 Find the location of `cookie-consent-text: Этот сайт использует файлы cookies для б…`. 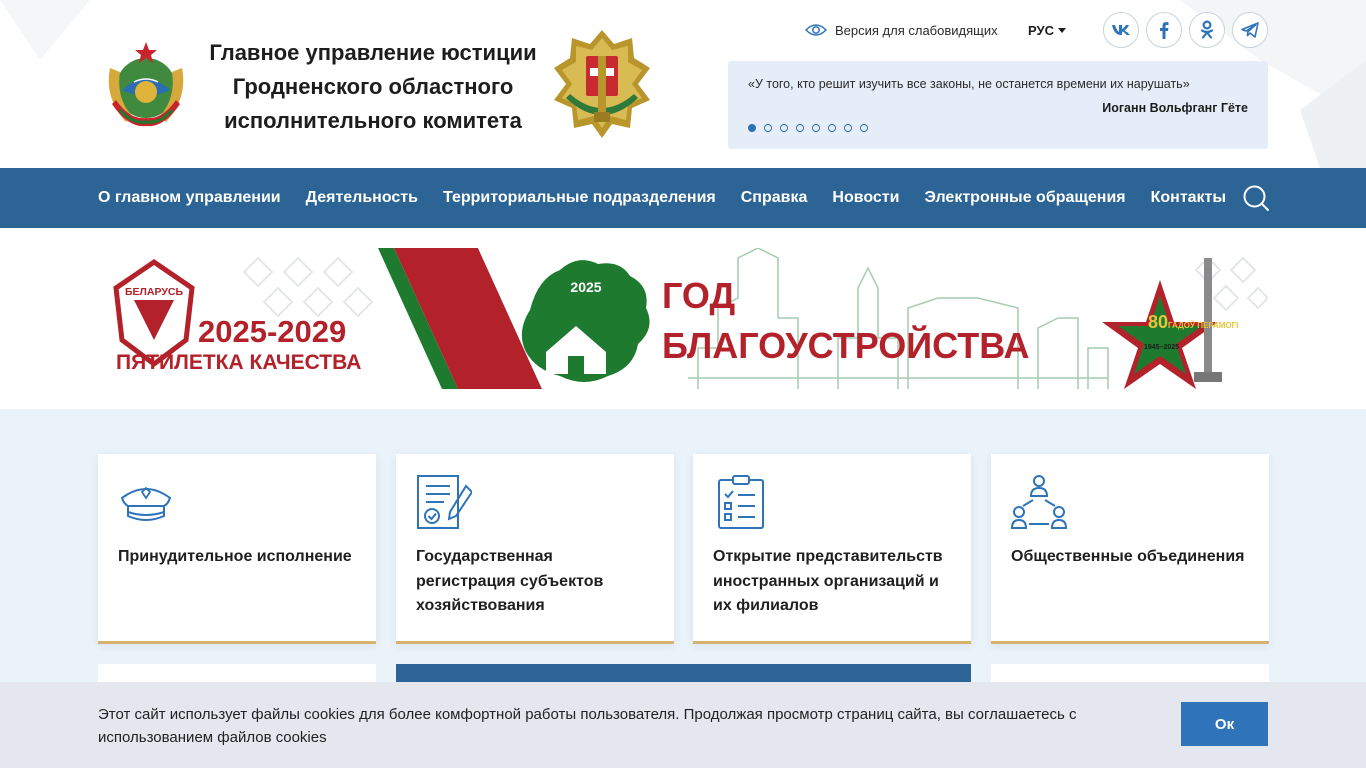

cookie-consent-text: Этот сайт использует файлы cookies для б… is located at coordinates (587, 726).